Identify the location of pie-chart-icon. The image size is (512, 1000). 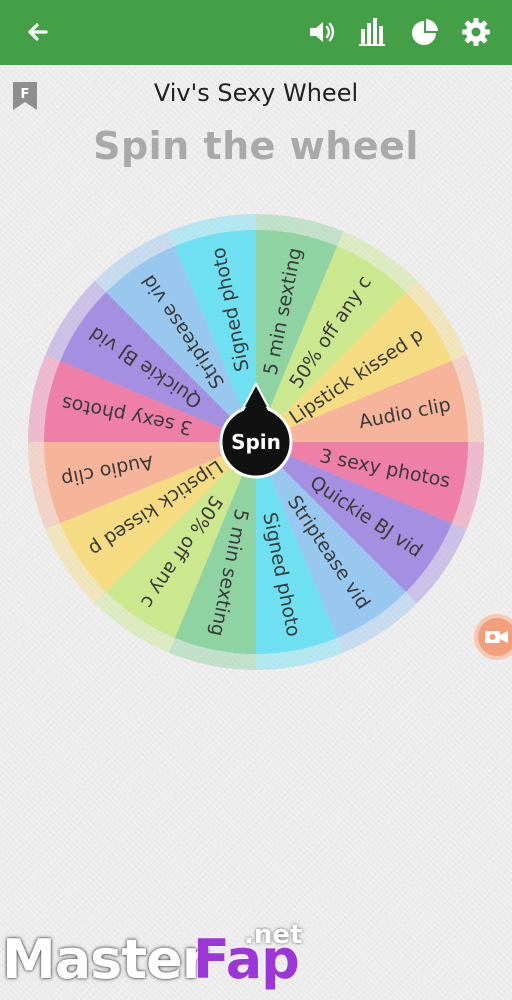
(424, 32).